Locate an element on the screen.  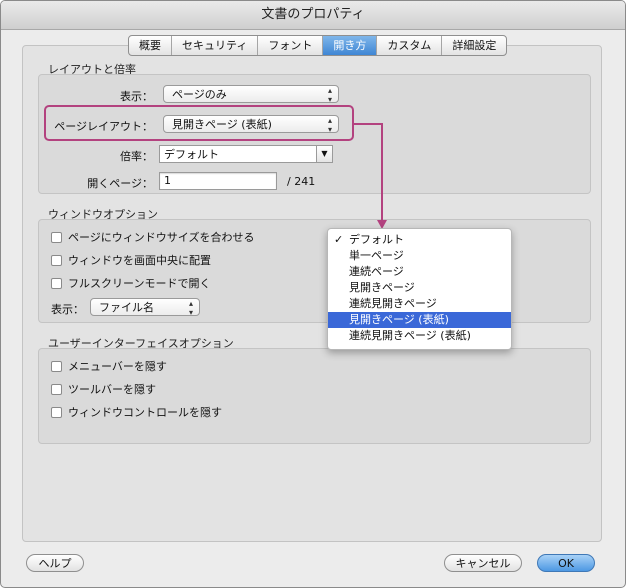
tab-fonts: フォント is located at coordinates (291, 45).